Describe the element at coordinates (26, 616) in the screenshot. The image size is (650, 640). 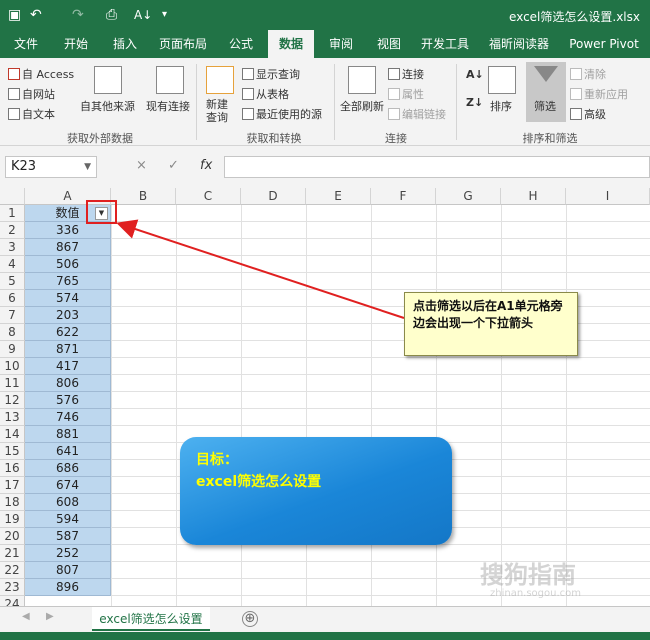
I see `prev-sheet-icon: ◀` at that location.